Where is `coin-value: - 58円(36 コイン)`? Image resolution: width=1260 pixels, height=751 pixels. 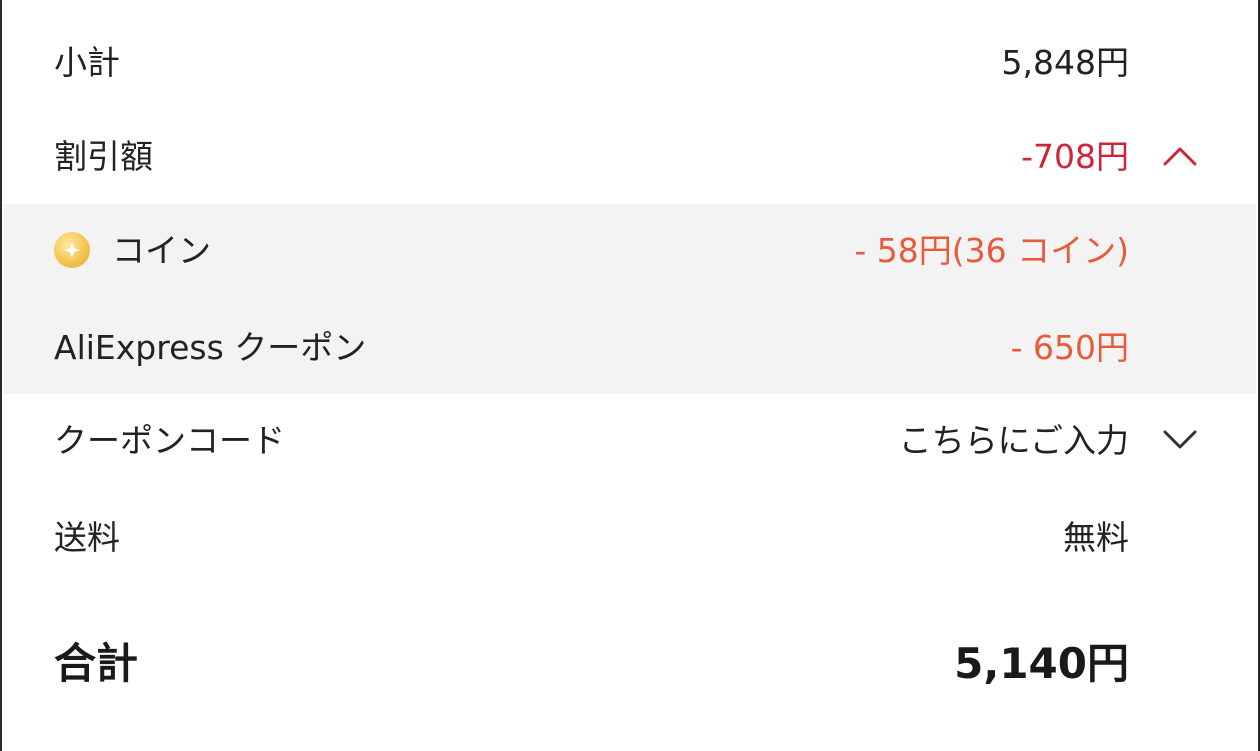
coin-value: - 58円(36 コイン) is located at coordinates (991, 250).